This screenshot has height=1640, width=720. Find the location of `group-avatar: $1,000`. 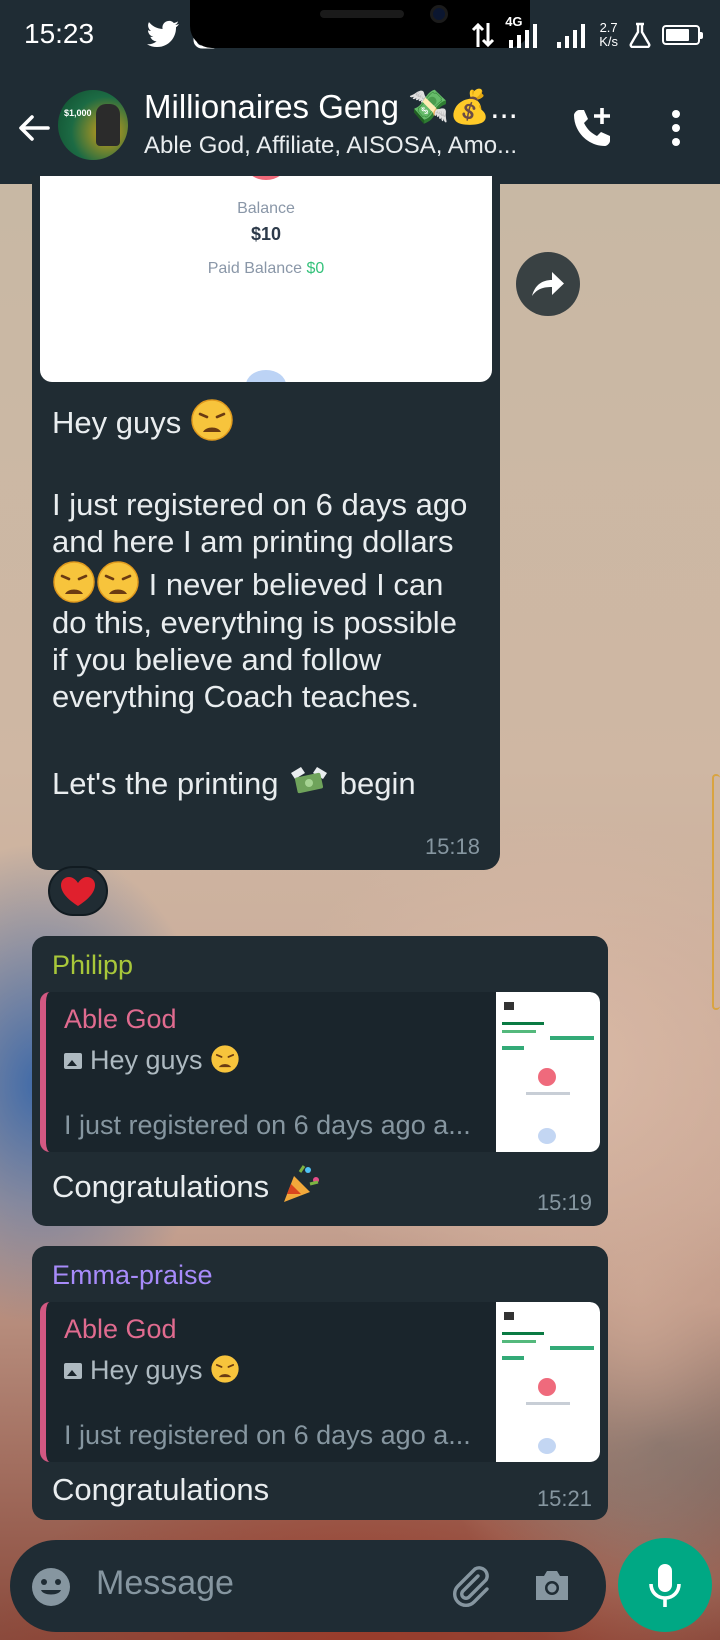

group-avatar: $1,000 is located at coordinates (93, 125).